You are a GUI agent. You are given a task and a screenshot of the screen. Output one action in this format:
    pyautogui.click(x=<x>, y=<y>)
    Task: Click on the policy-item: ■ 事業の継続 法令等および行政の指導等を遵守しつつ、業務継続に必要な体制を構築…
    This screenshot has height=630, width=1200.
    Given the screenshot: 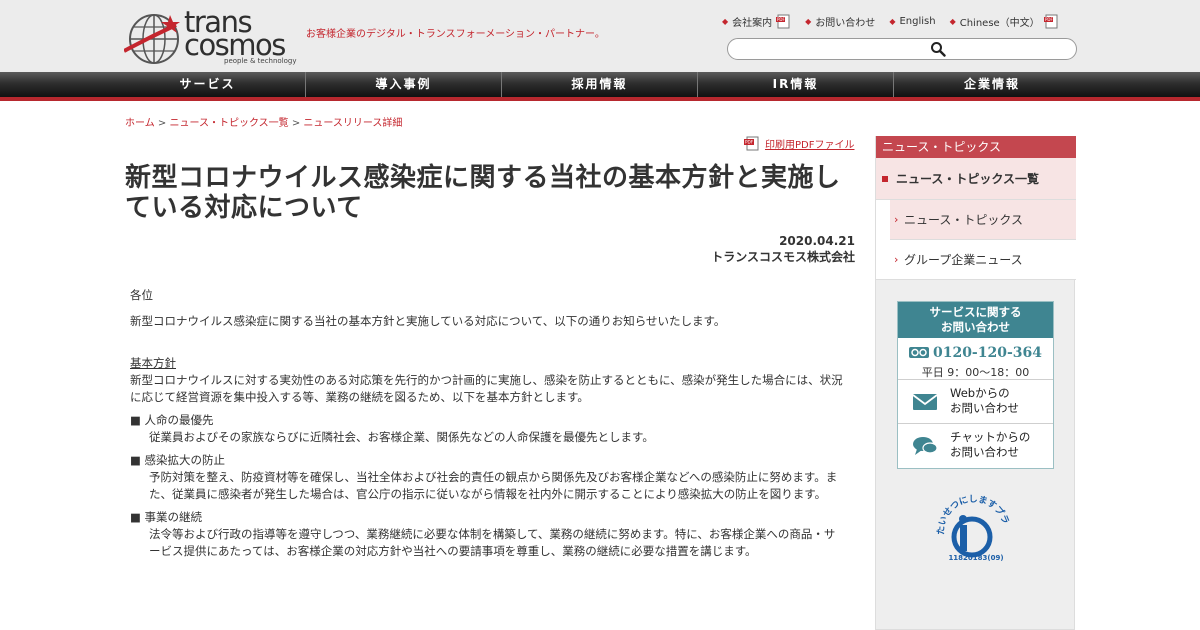 What is the action you would take?
    pyautogui.click(x=487, y=534)
    